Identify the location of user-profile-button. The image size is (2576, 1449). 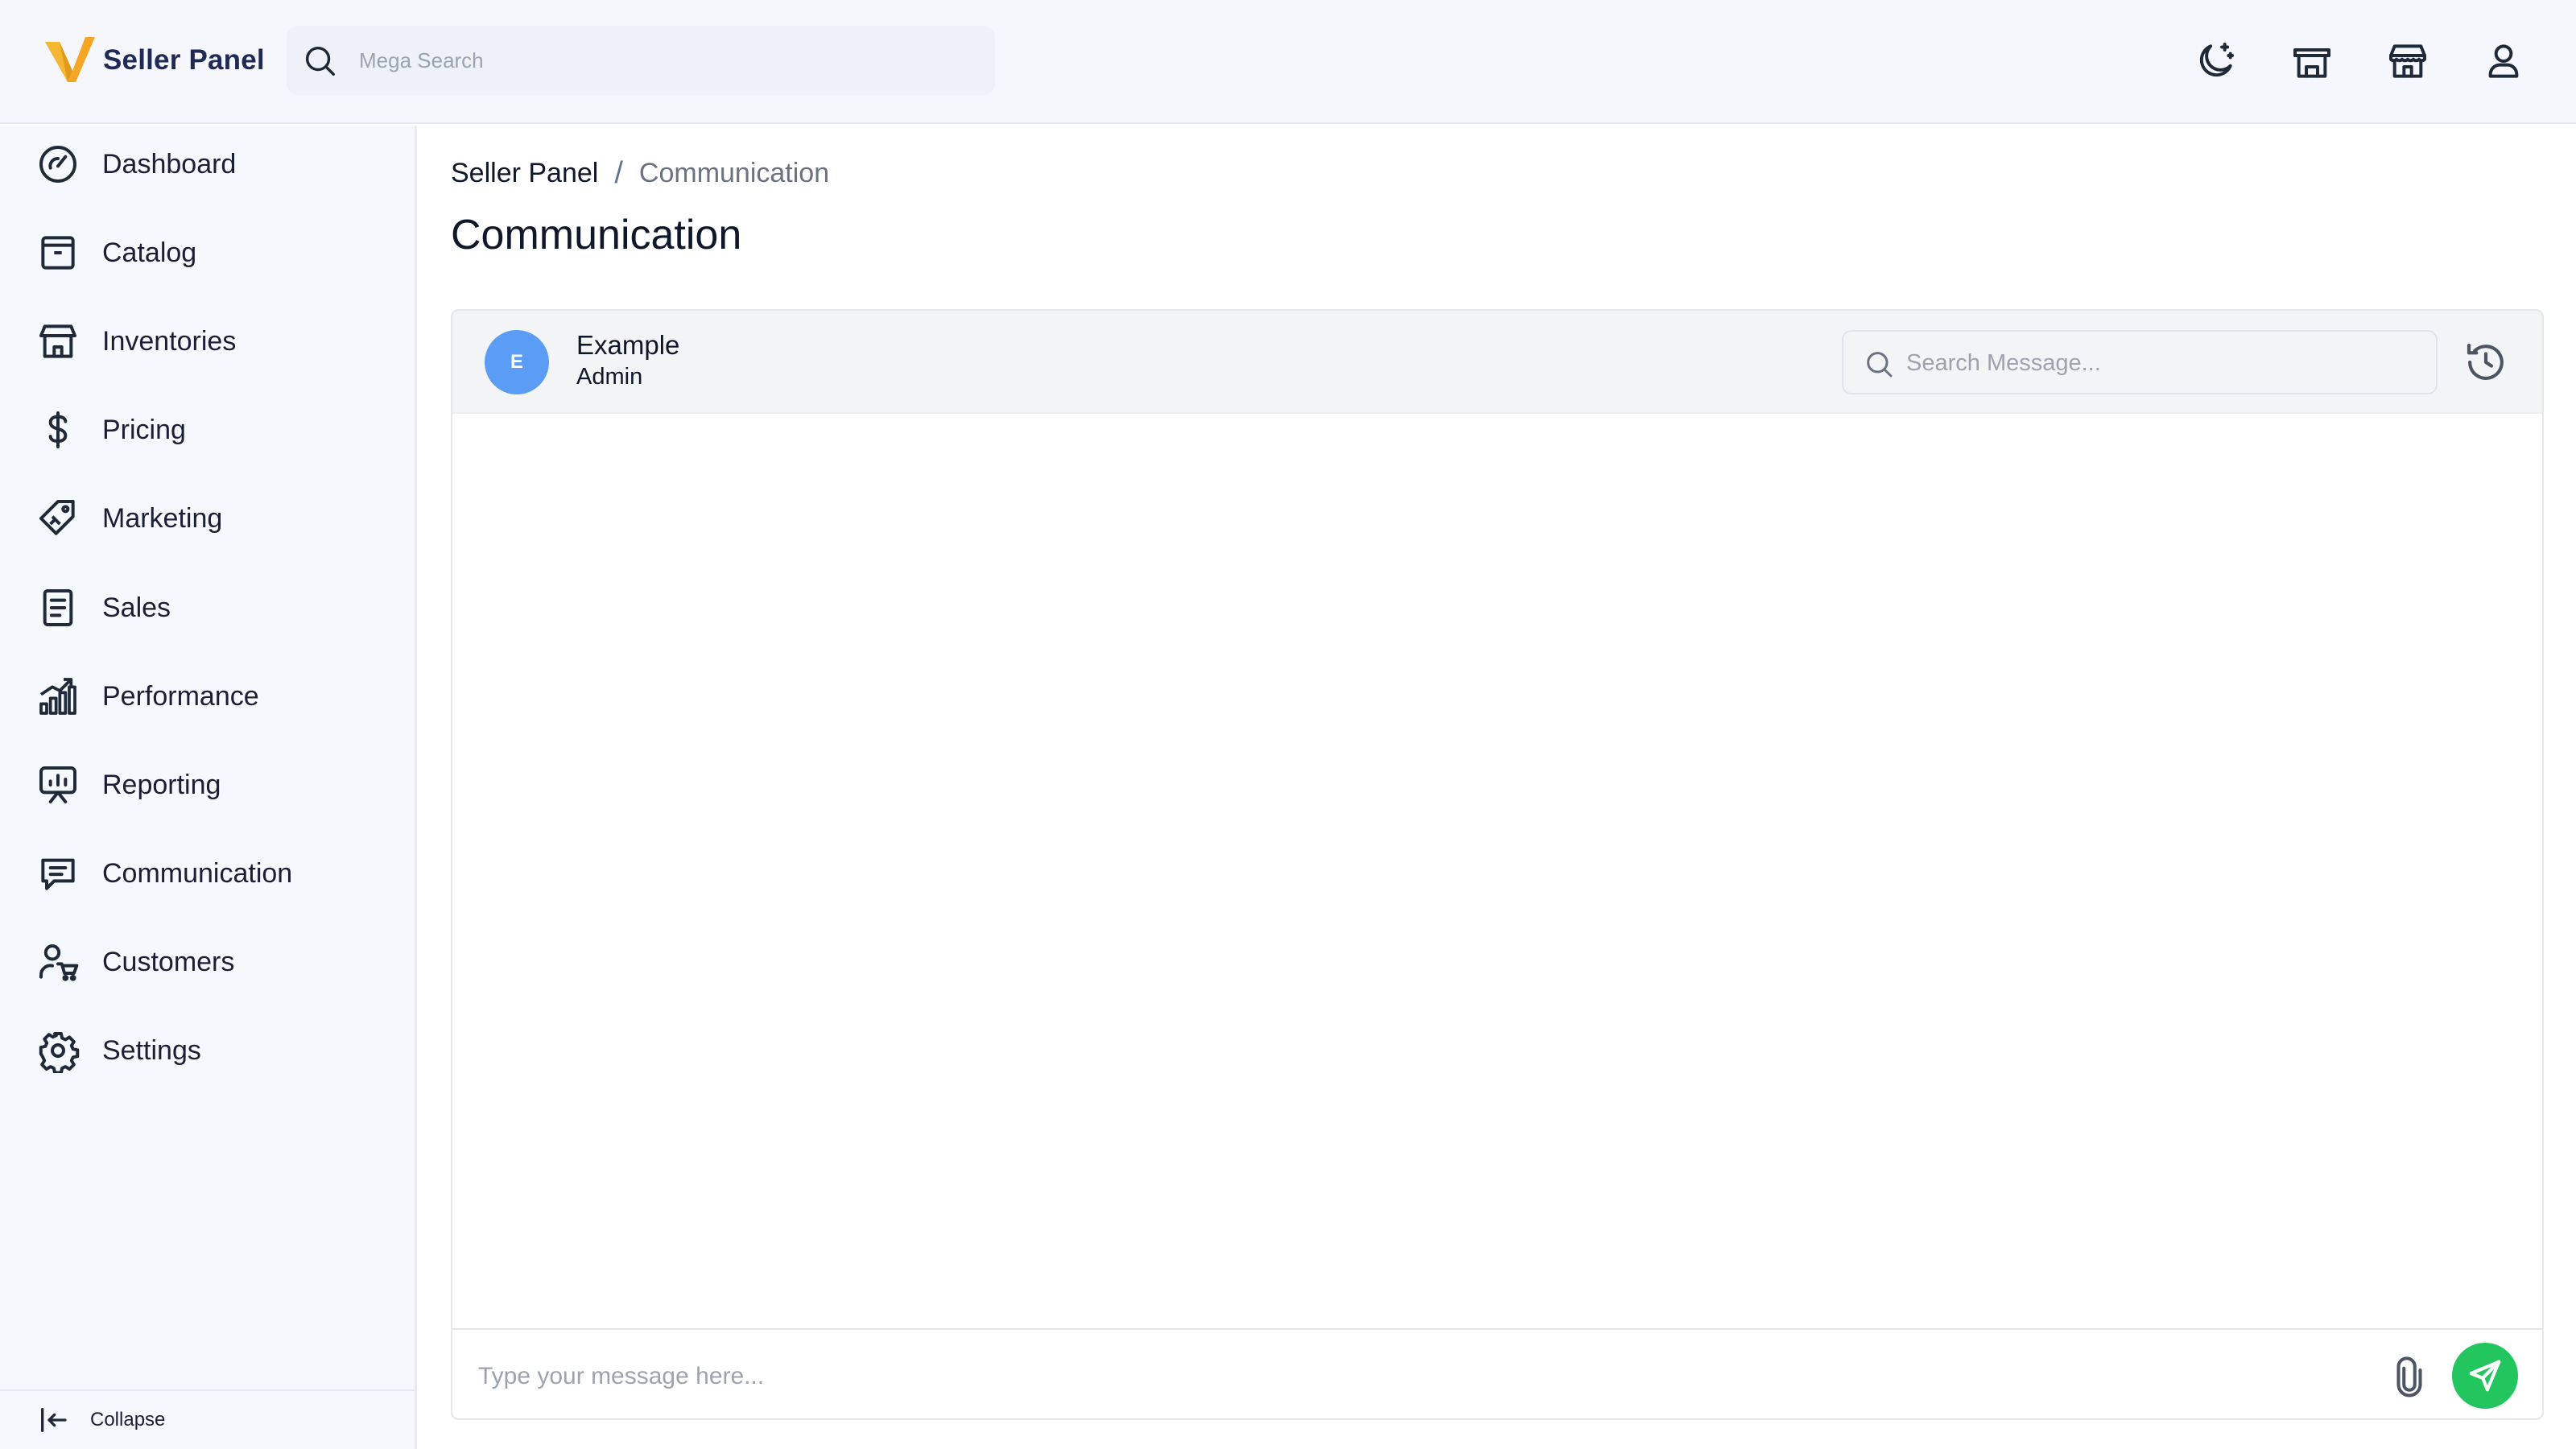
(2503, 61).